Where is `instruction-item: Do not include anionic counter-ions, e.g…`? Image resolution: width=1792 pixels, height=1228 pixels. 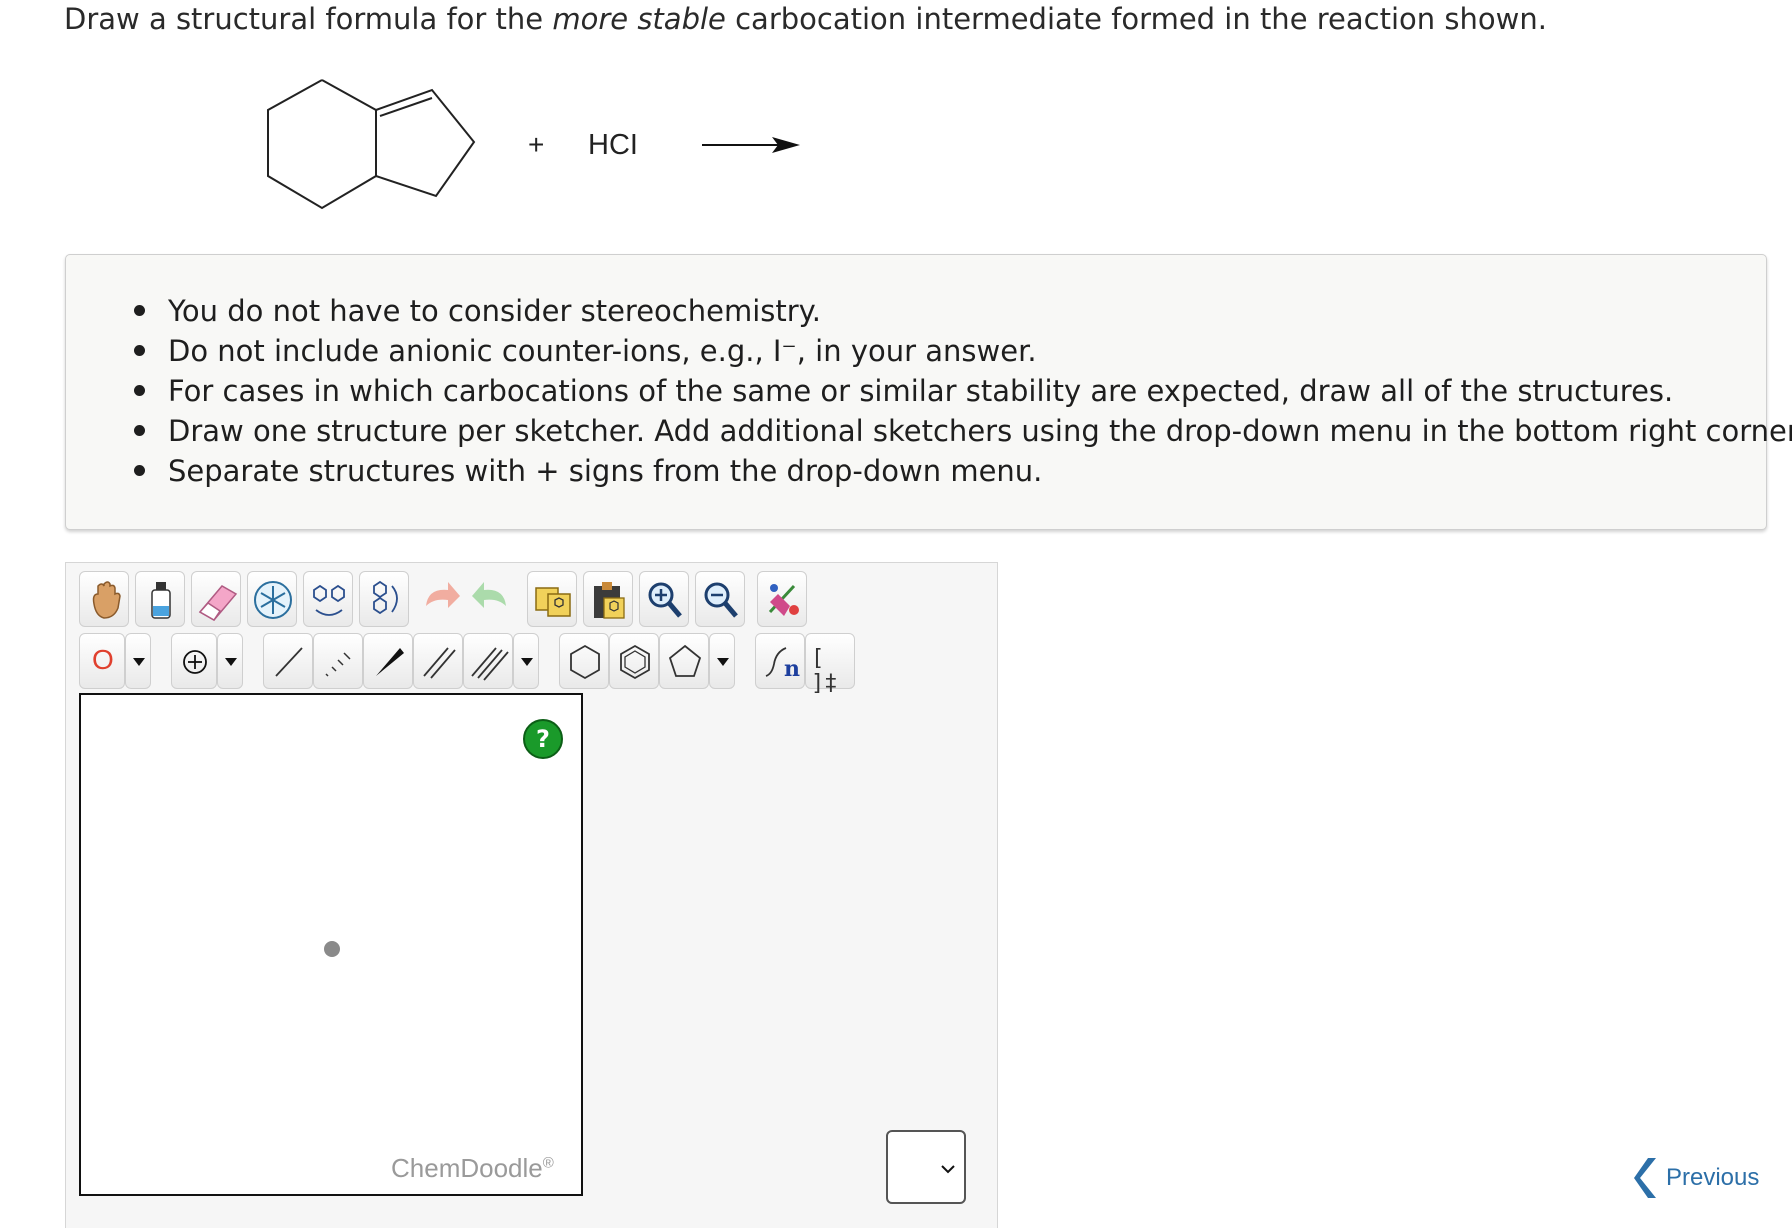
instruction-item: Do not include anionic counter-ions, e.g… is located at coordinates (962, 351).